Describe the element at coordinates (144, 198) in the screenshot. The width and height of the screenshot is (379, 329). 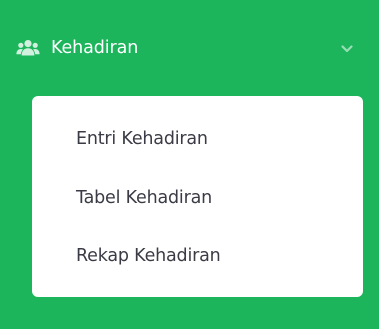
I see `submenu-item-tabel-kehadiran: Tabel Kehadiran` at that location.